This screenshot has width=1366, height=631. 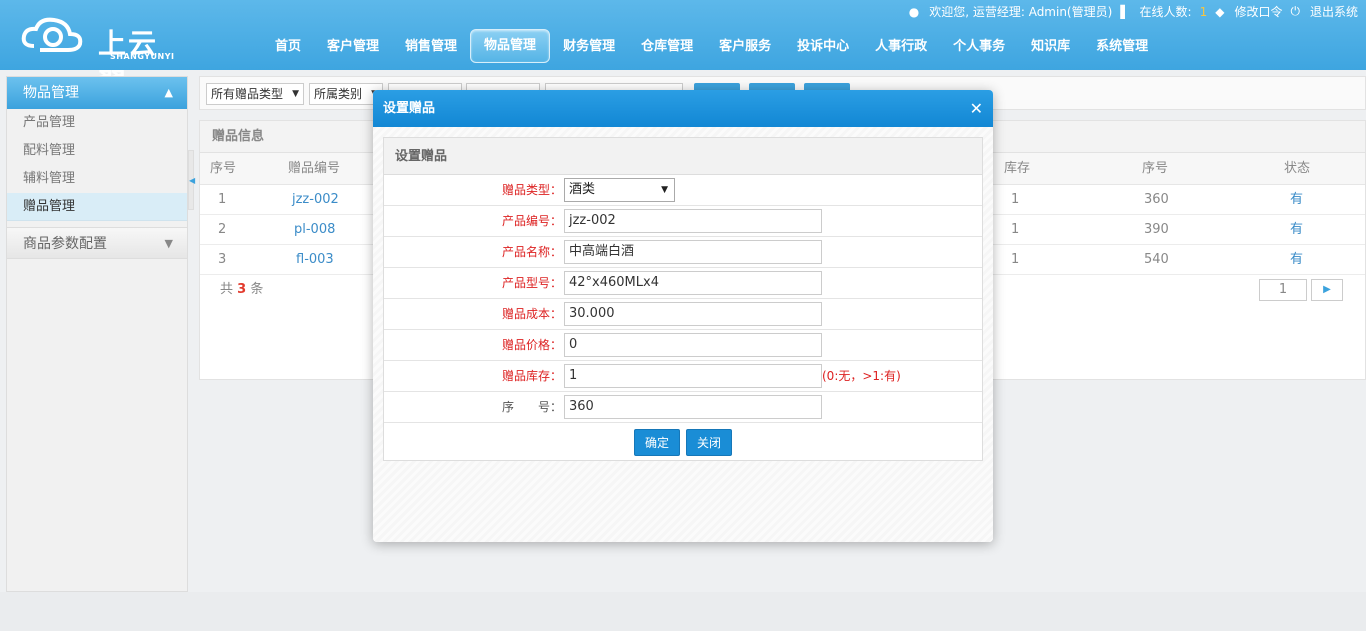 What do you see at coordinates (531, 345) in the screenshot?
I see `gift-price-label: 赠品价格：` at bounding box center [531, 345].